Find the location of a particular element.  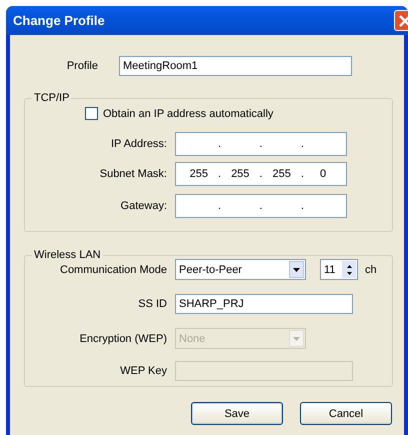

profile-field: MeetingRoom1 is located at coordinates (235, 66).